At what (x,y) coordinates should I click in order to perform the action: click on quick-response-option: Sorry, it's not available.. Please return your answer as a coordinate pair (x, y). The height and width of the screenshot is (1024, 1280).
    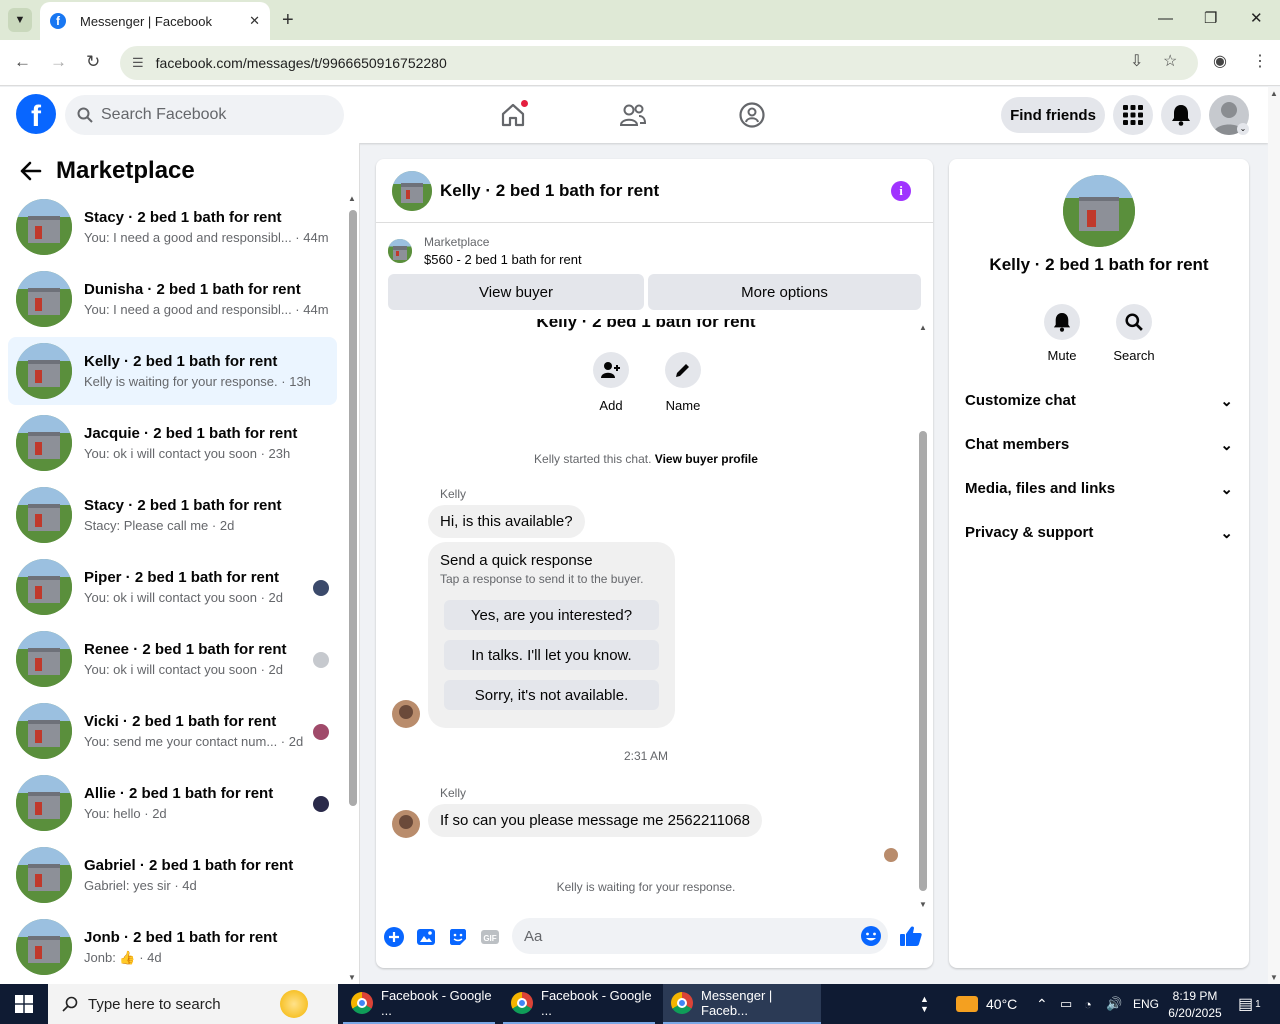
    Looking at the image, I should click on (551, 695).